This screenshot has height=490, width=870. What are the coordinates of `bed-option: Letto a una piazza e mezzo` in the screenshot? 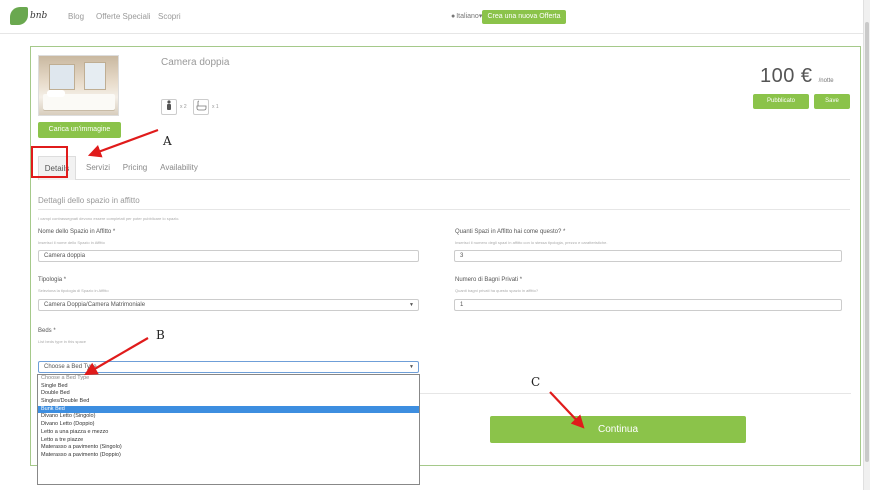 It's located at (228, 433).